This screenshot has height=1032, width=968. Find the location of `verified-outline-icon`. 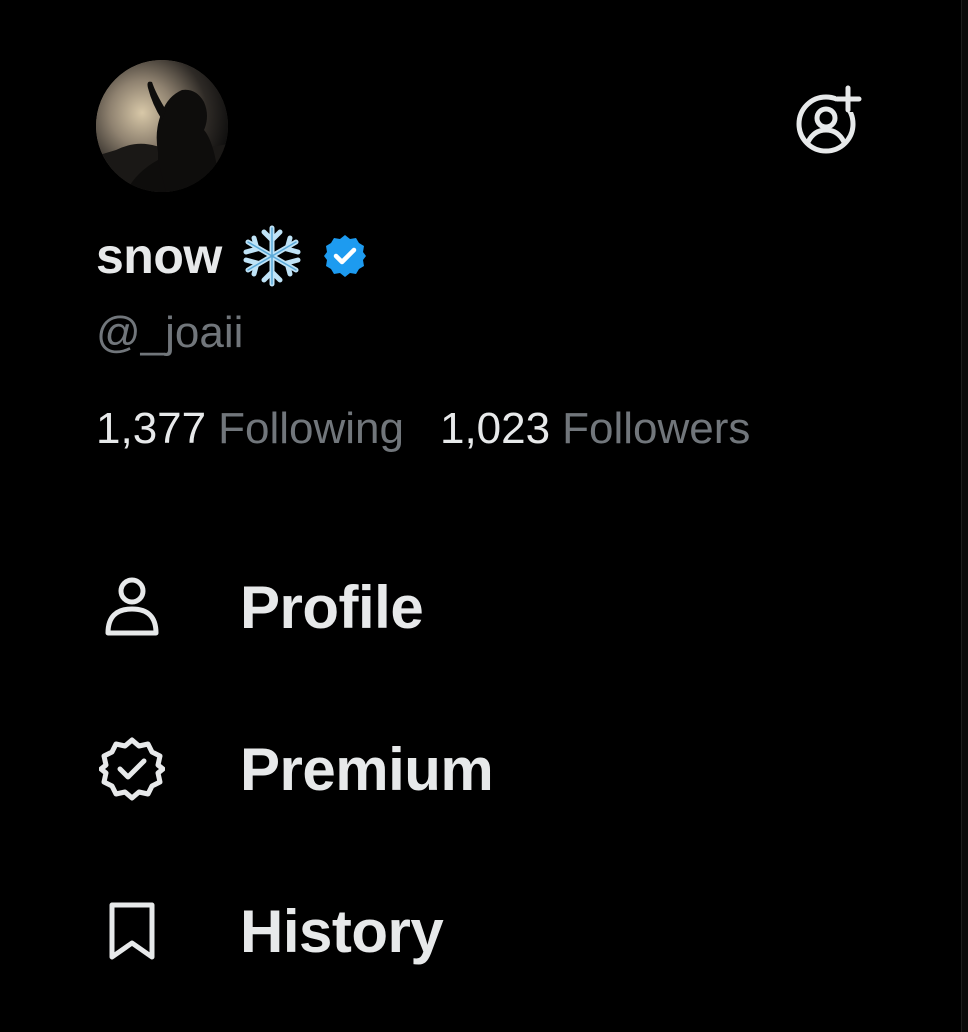

verified-outline-icon is located at coordinates (132, 769).